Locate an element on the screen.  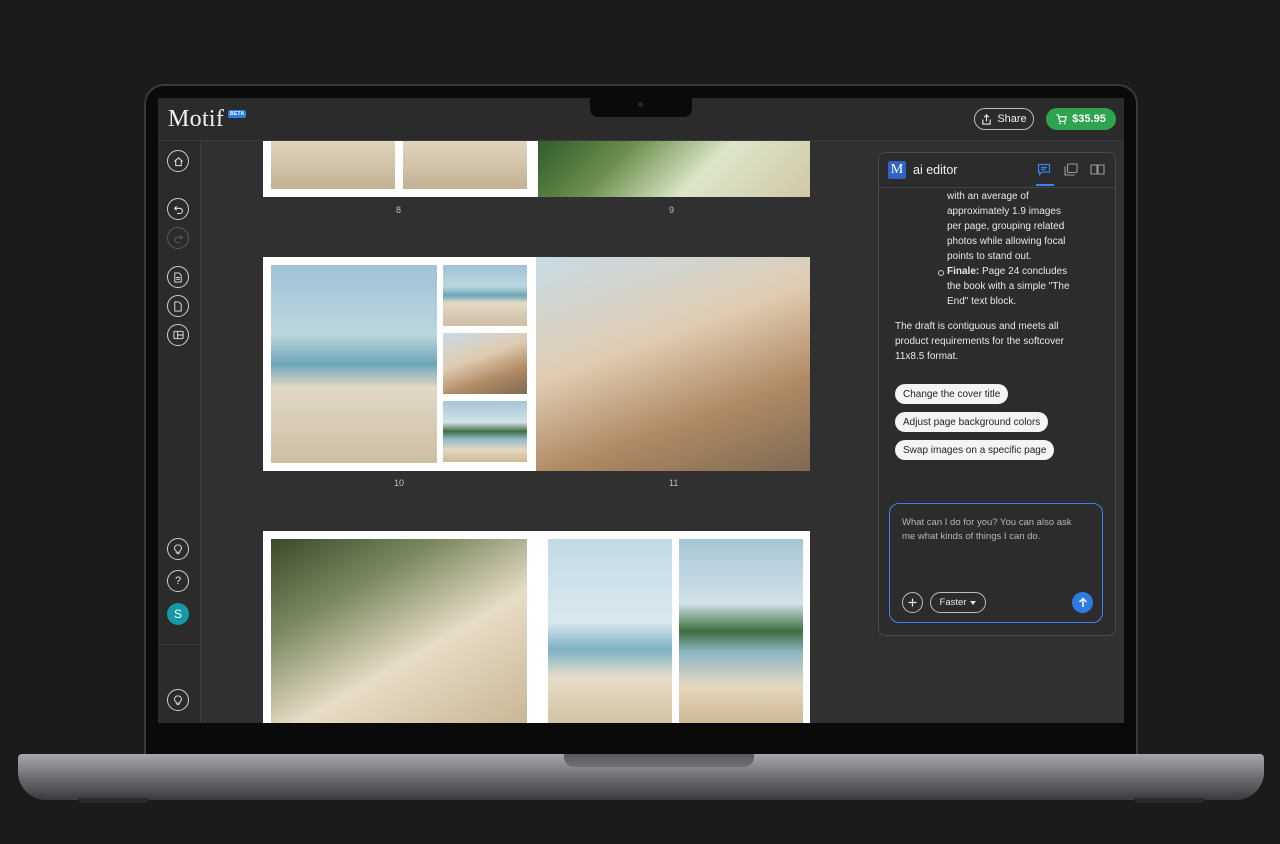
gallery-icon is located at coordinates (1071, 169).